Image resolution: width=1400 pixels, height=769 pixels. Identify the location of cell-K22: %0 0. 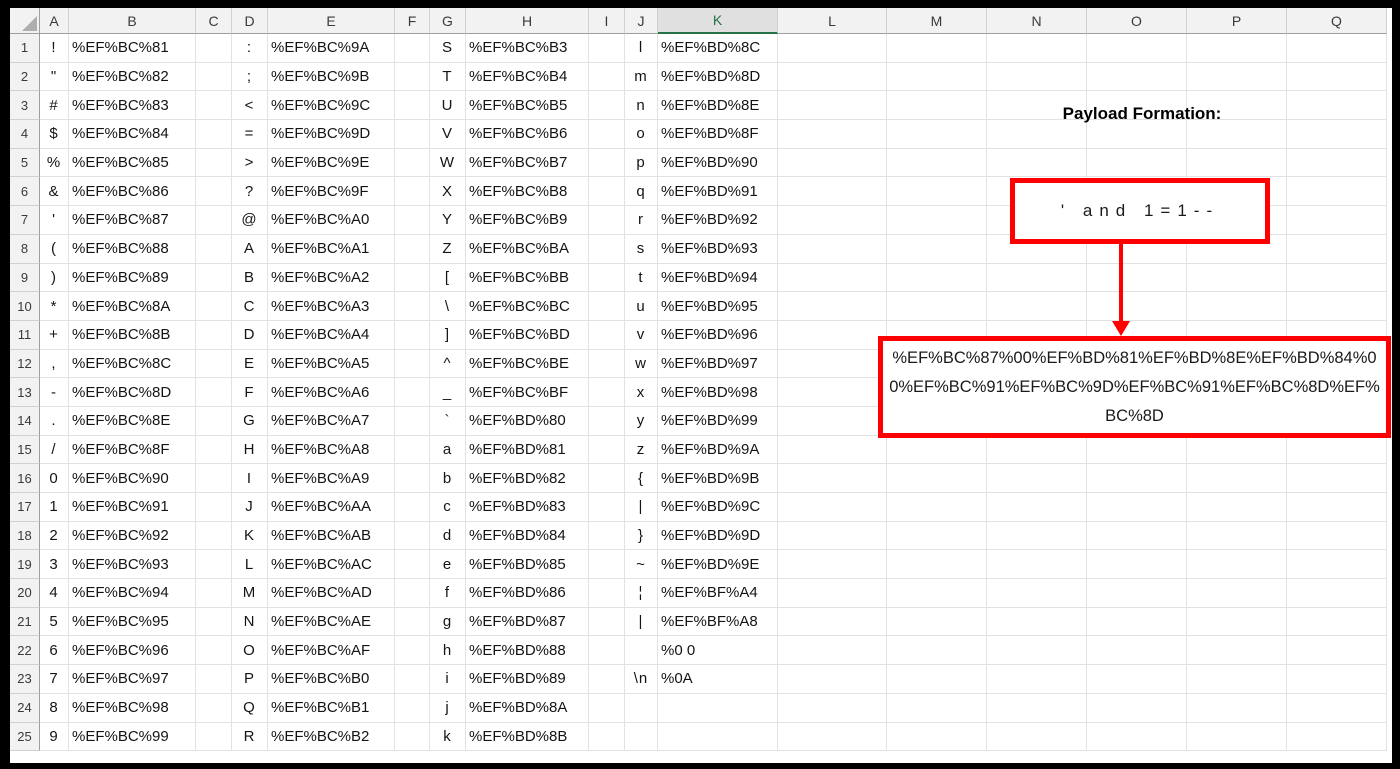
(718, 651).